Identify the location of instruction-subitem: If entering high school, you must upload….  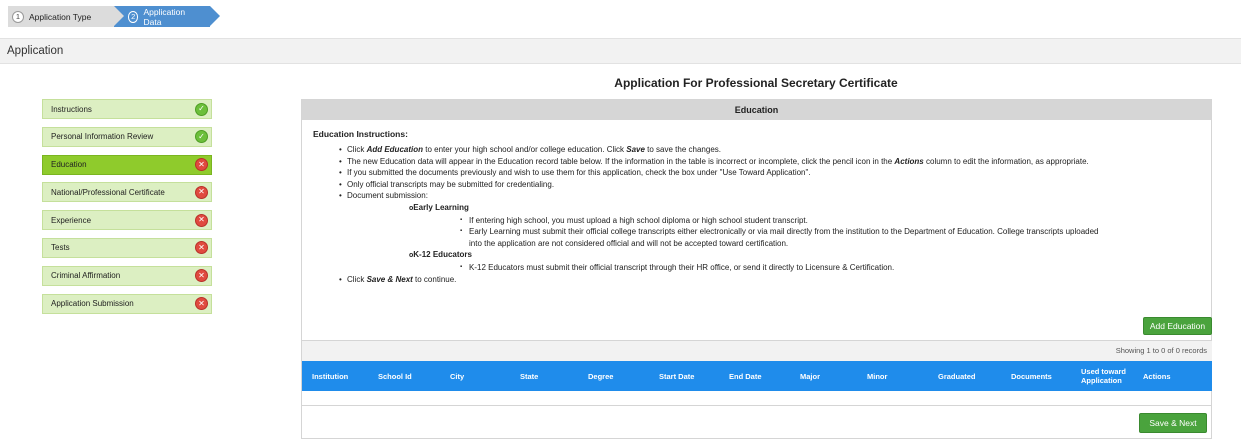
(756, 221).